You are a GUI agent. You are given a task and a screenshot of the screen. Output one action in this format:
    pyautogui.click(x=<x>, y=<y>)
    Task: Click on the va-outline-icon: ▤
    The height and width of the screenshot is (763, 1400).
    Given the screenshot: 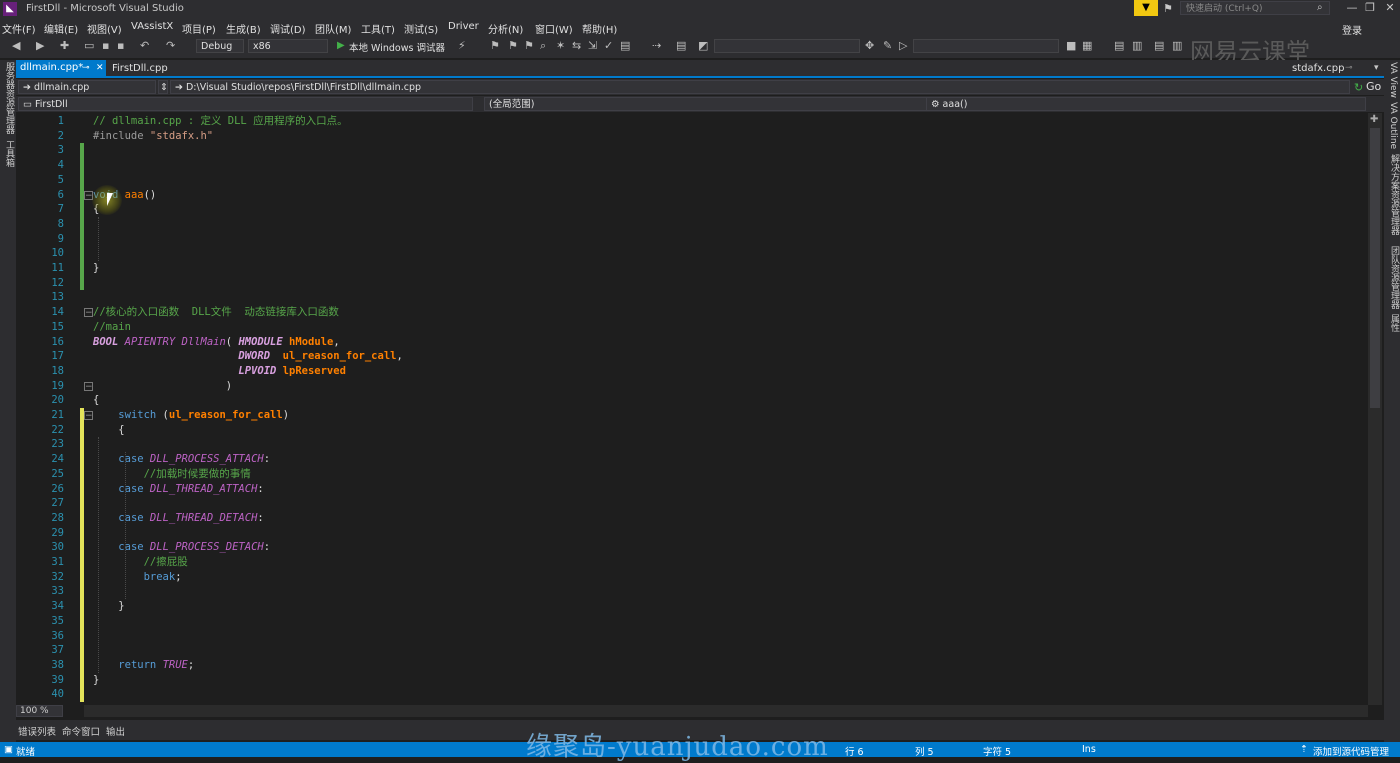 What is the action you would take?
    pyautogui.click(x=625, y=45)
    